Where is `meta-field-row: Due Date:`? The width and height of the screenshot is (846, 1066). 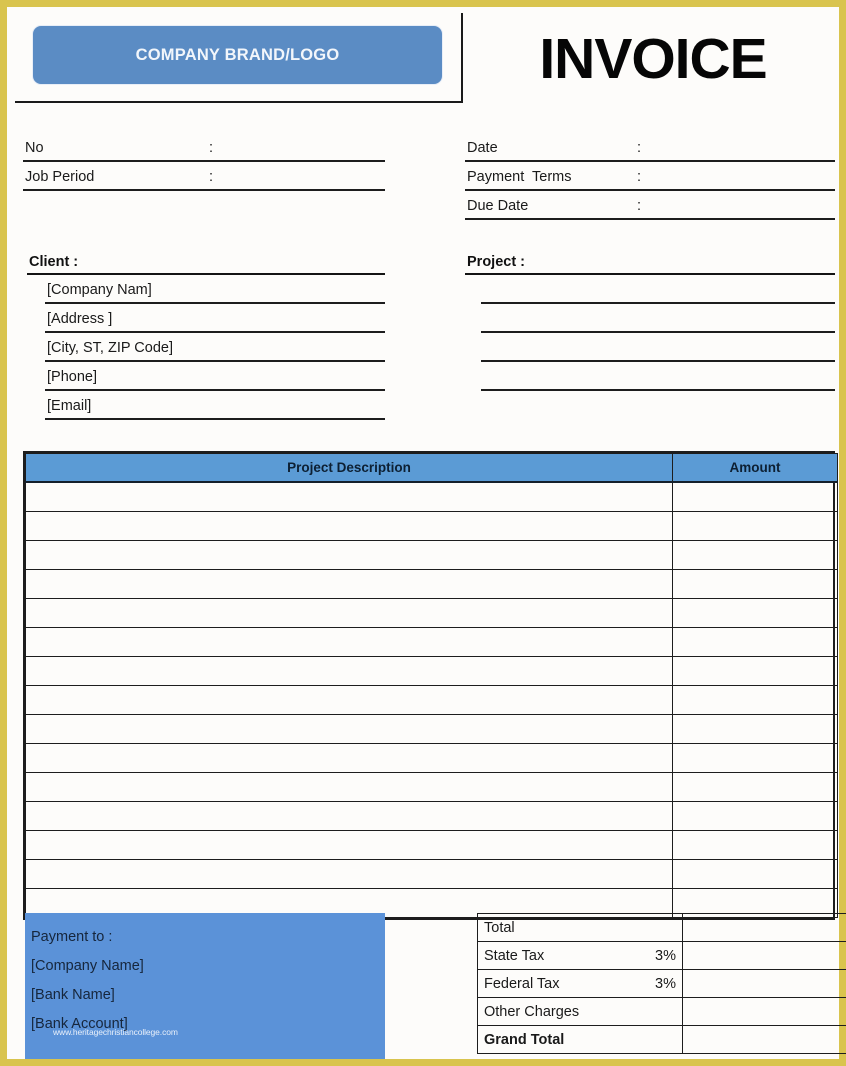
meta-field-row: Due Date: is located at coordinates (650, 205).